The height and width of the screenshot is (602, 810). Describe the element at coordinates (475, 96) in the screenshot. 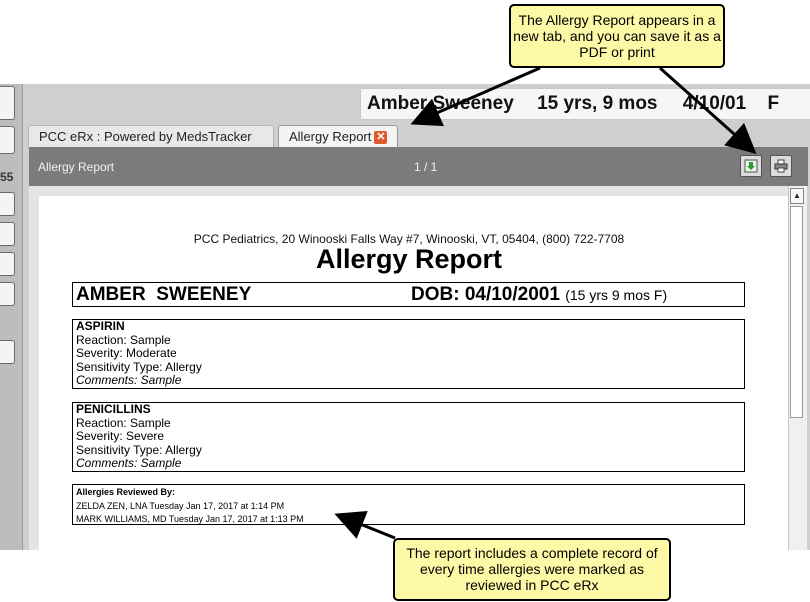

I see `arrow-to-tab` at that location.